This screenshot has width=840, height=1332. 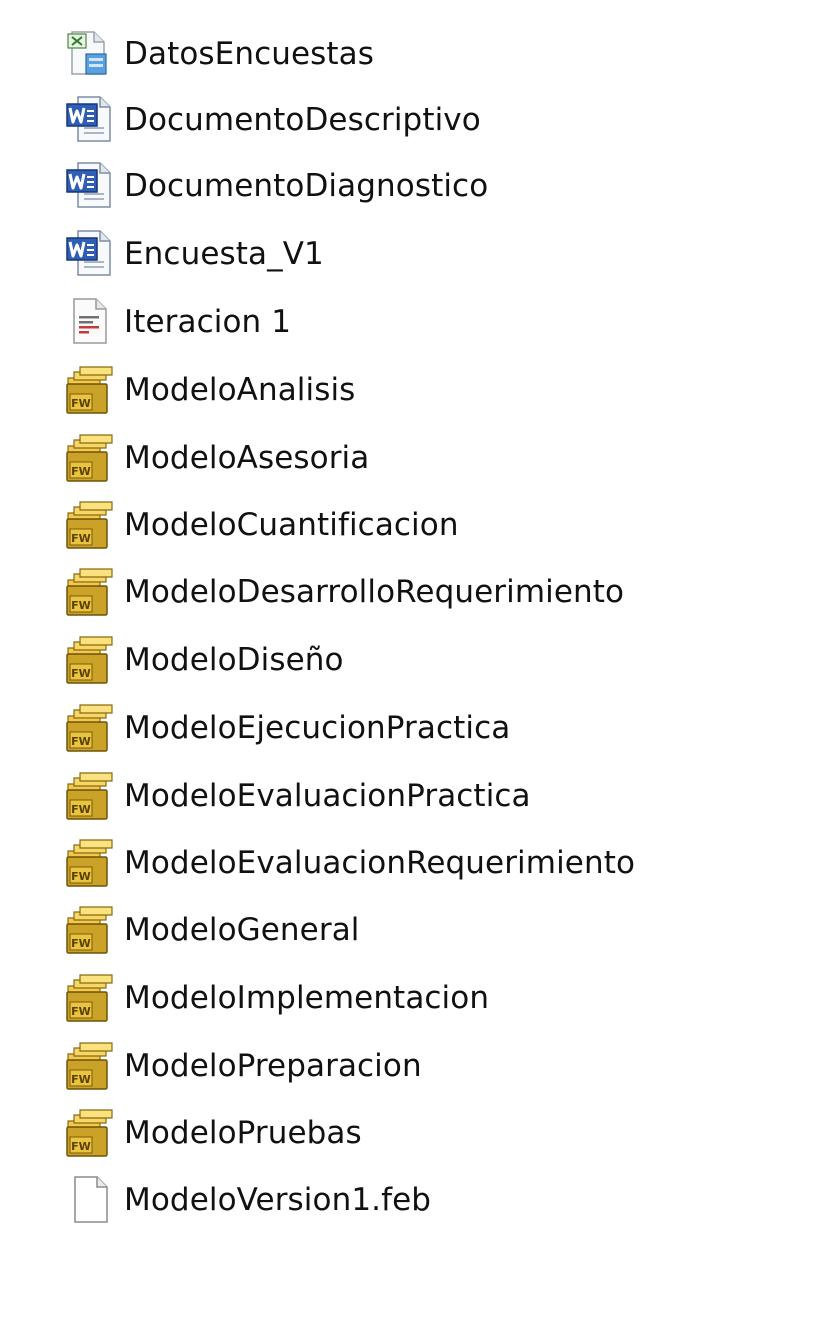 I want to click on file-item-modelocuantificacion: FW ModeloCuantificacion, so click(x=261, y=525).